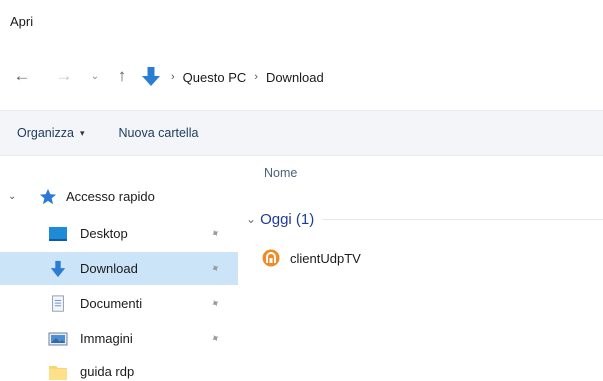  What do you see at coordinates (64, 76) in the screenshot?
I see `forward-arrow-icon: →` at bounding box center [64, 76].